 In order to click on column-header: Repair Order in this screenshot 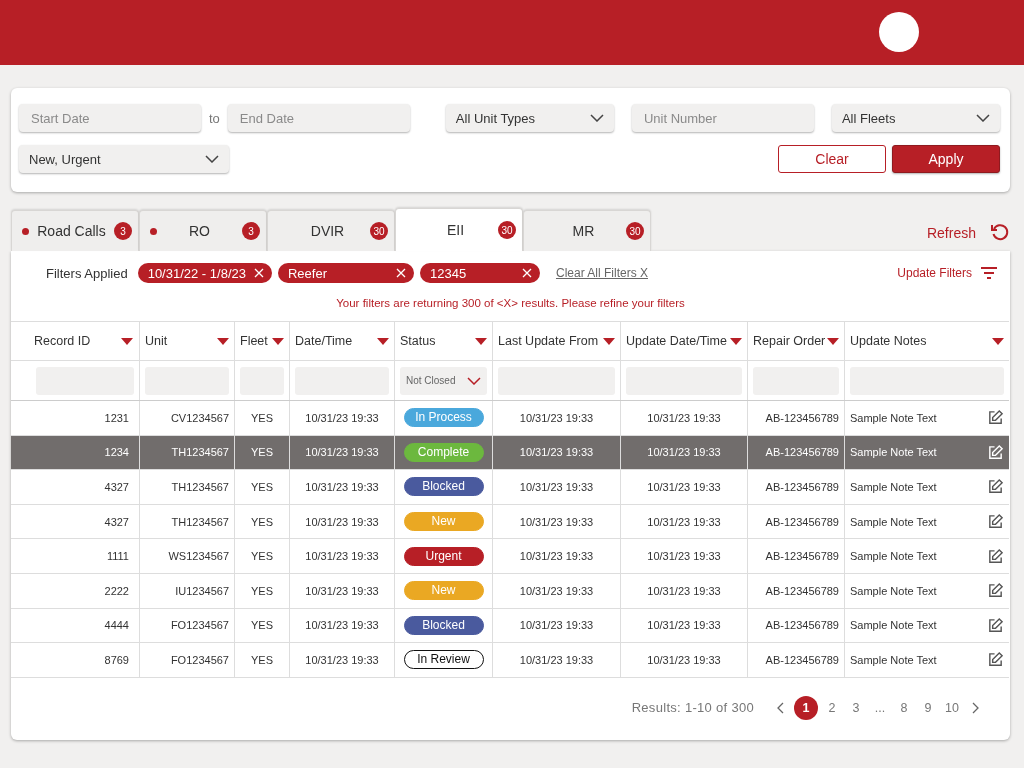, I will do `click(795, 341)`.